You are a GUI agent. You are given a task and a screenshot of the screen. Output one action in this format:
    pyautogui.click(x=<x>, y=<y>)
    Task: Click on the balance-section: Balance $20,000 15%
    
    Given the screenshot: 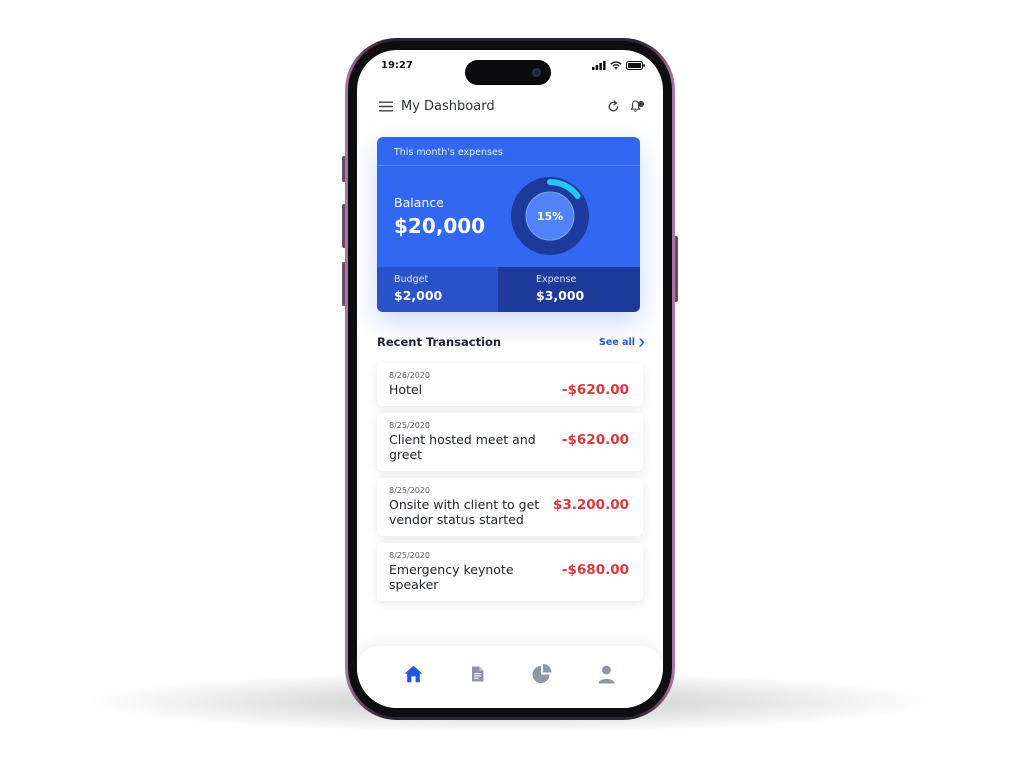 What is the action you would take?
    pyautogui.click(x=508, y=216)
    